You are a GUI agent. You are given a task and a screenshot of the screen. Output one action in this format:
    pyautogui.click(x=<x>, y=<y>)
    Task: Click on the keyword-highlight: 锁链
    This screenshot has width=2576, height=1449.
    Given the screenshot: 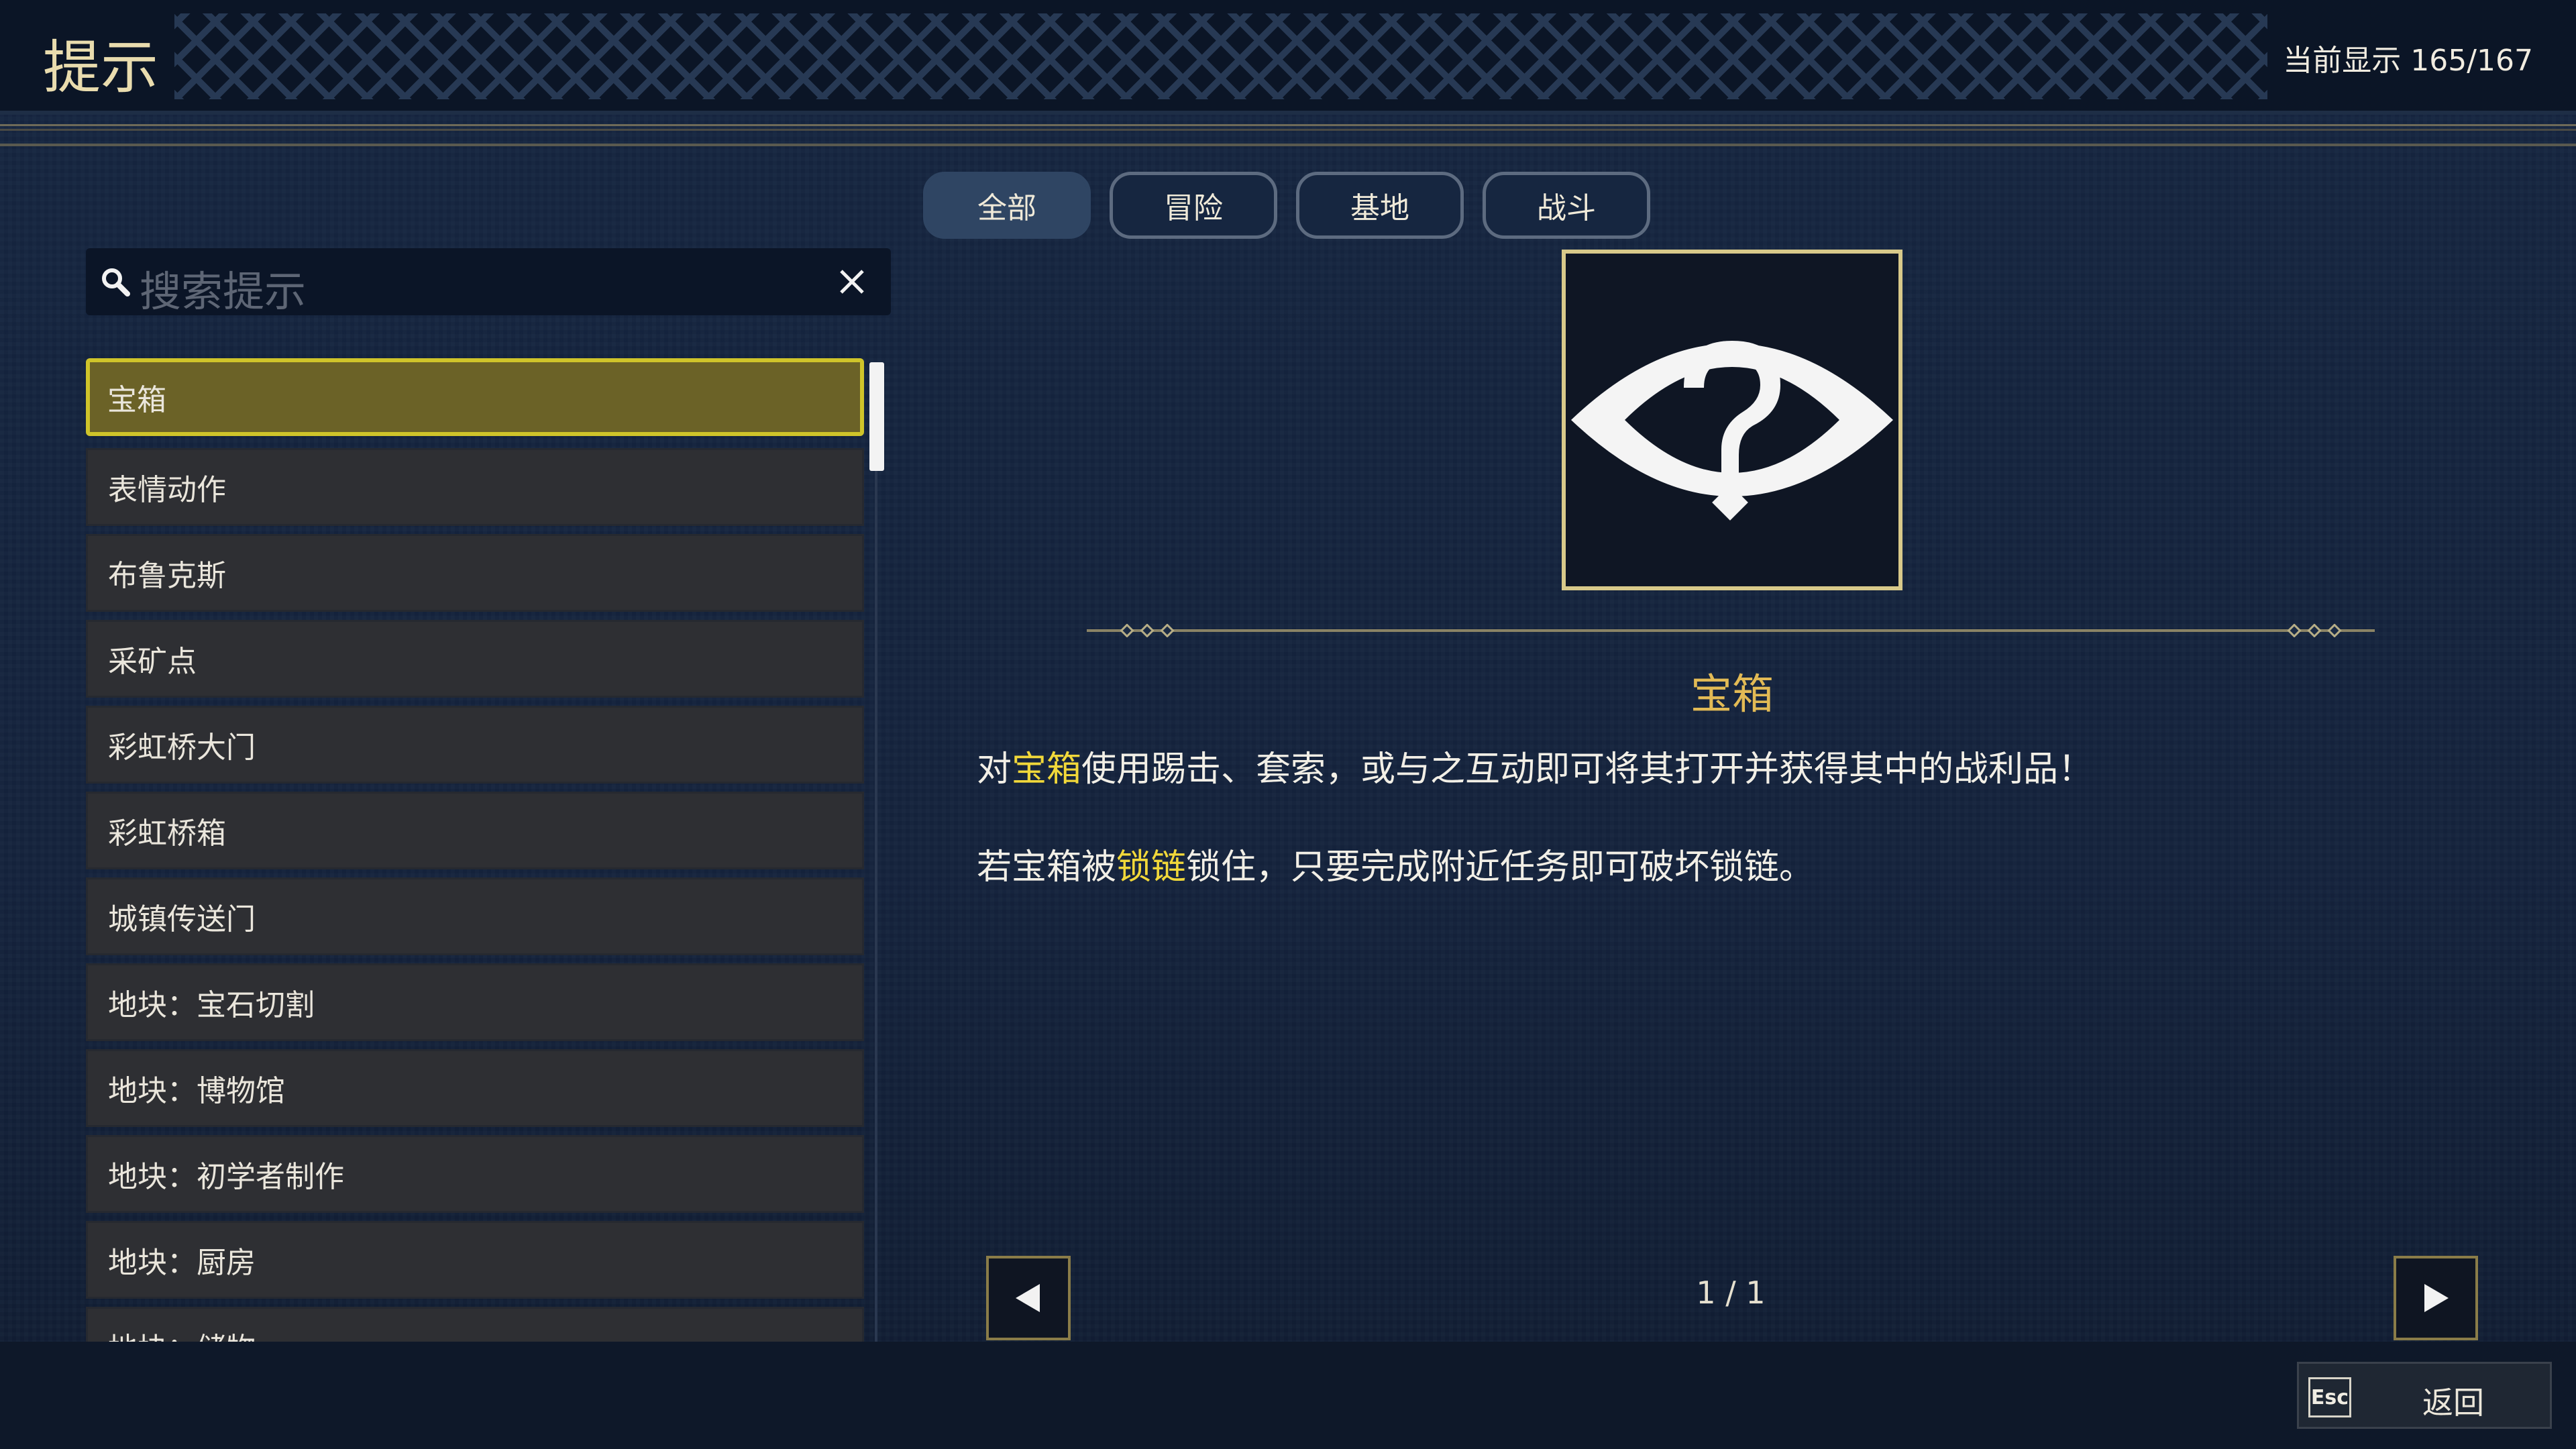 What is the action you would take?
    pyautogui.click(x=1151, y=867)
    